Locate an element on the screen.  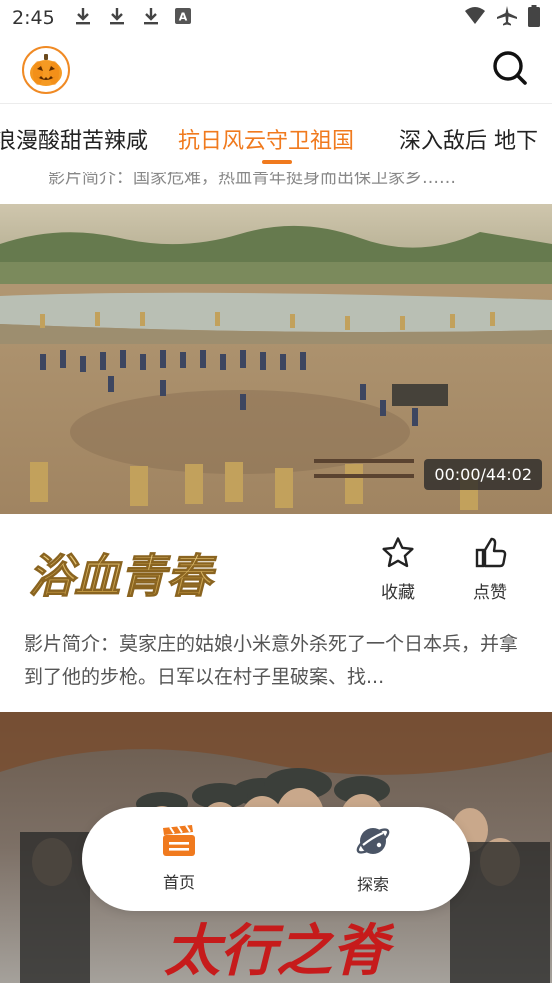
bottom-navigation: 首页 探索 is located at coordinates (276, 859).